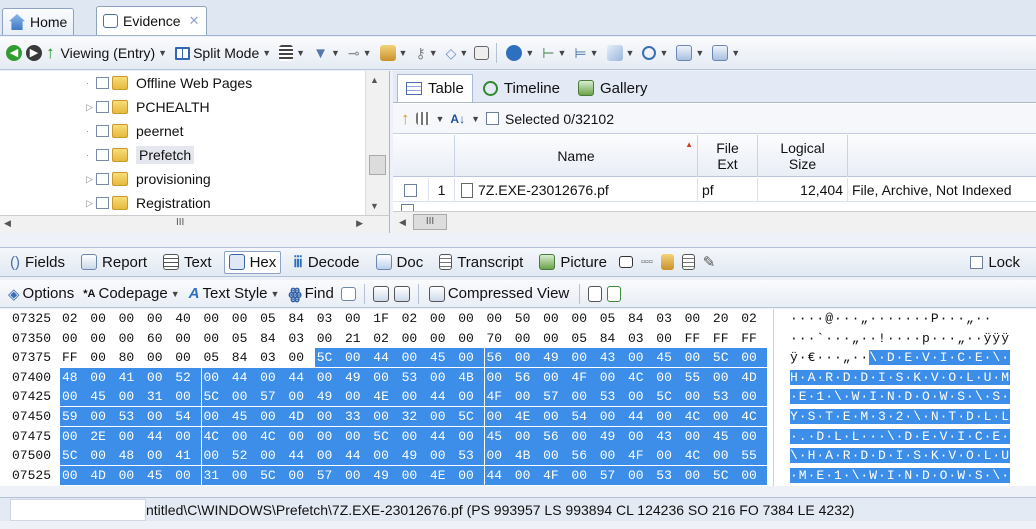  I want to click on hex-byte: 2E, so click(102, 436).